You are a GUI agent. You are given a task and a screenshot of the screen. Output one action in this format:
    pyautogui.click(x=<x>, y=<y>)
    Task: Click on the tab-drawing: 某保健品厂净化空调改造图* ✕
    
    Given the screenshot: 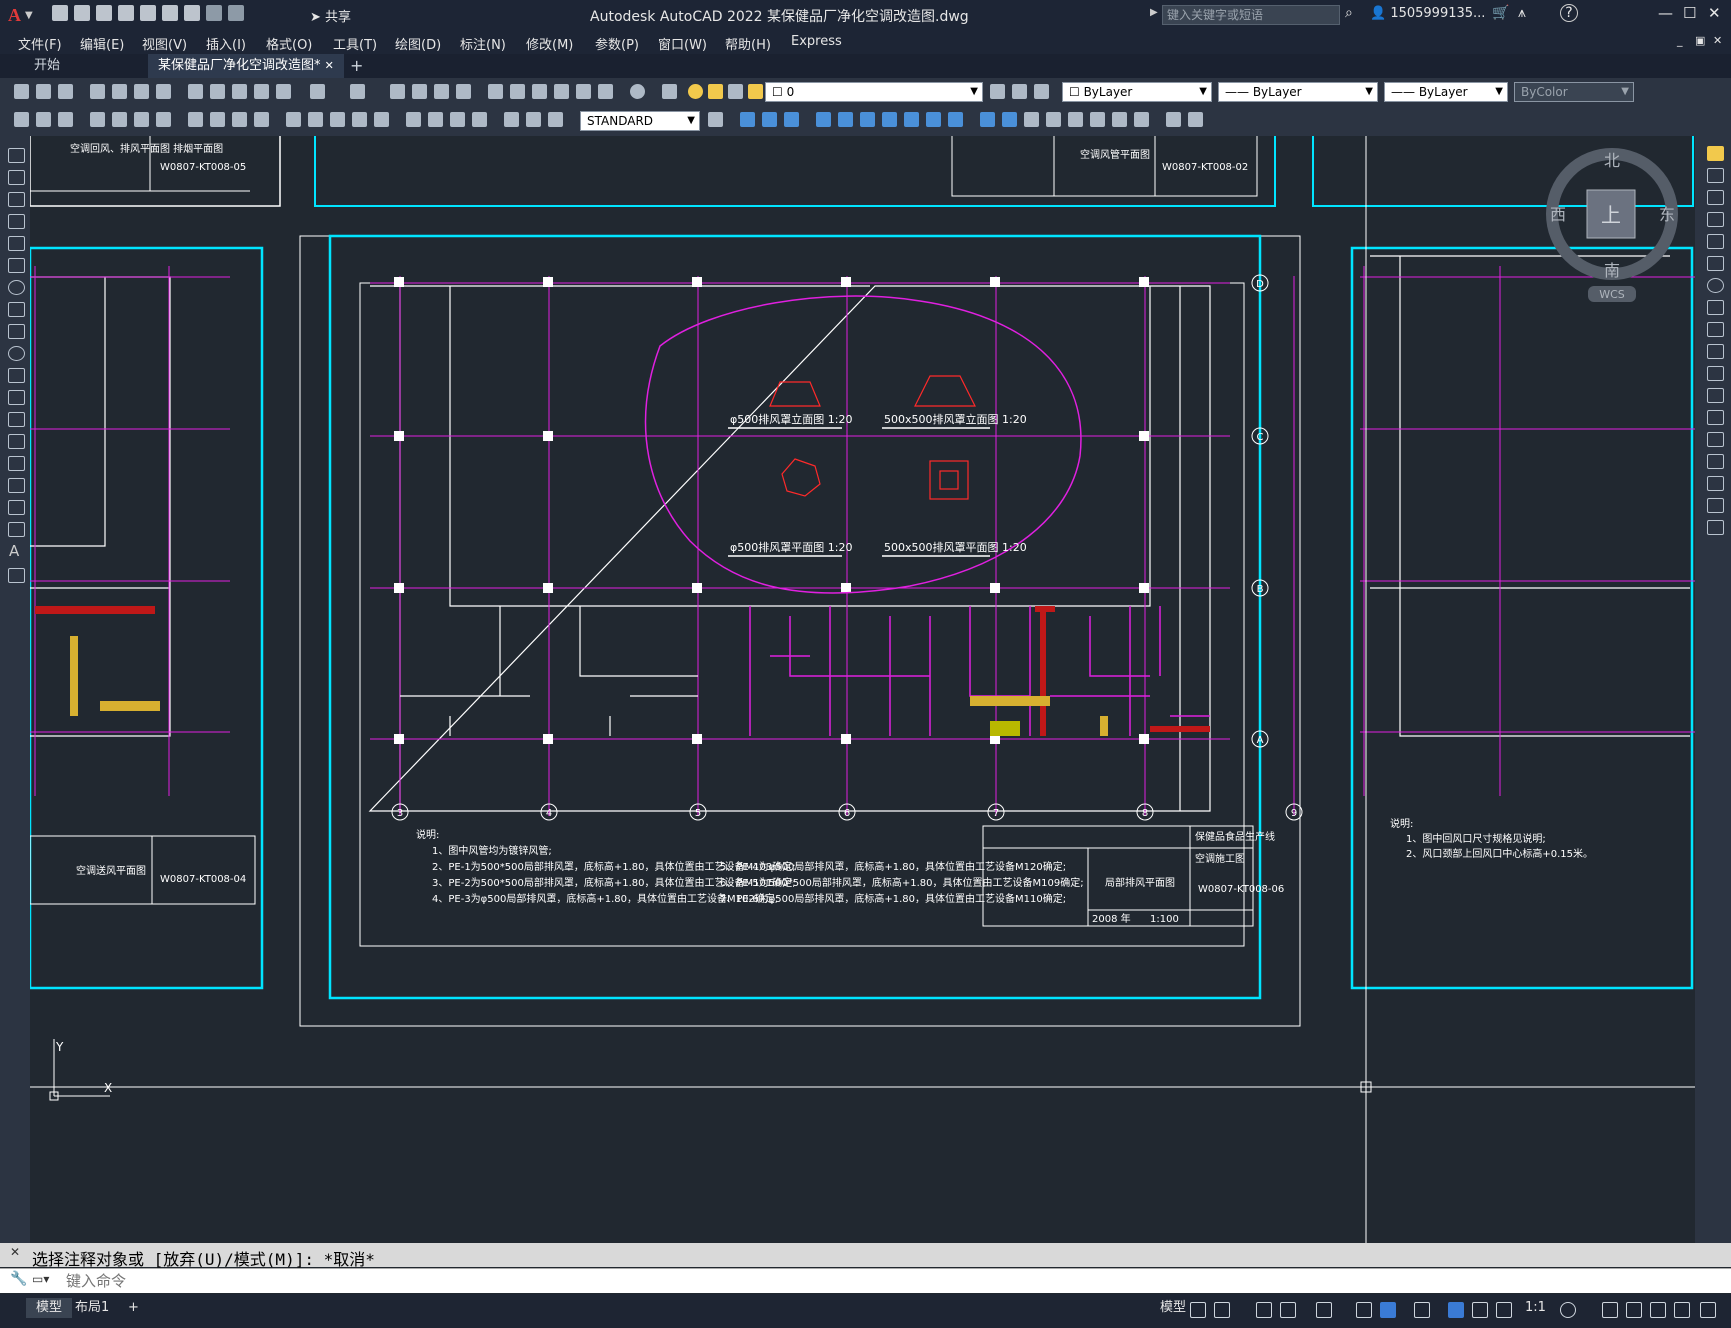 What is the action you would take?
    pyautogui.click(x=246, y=66)
    